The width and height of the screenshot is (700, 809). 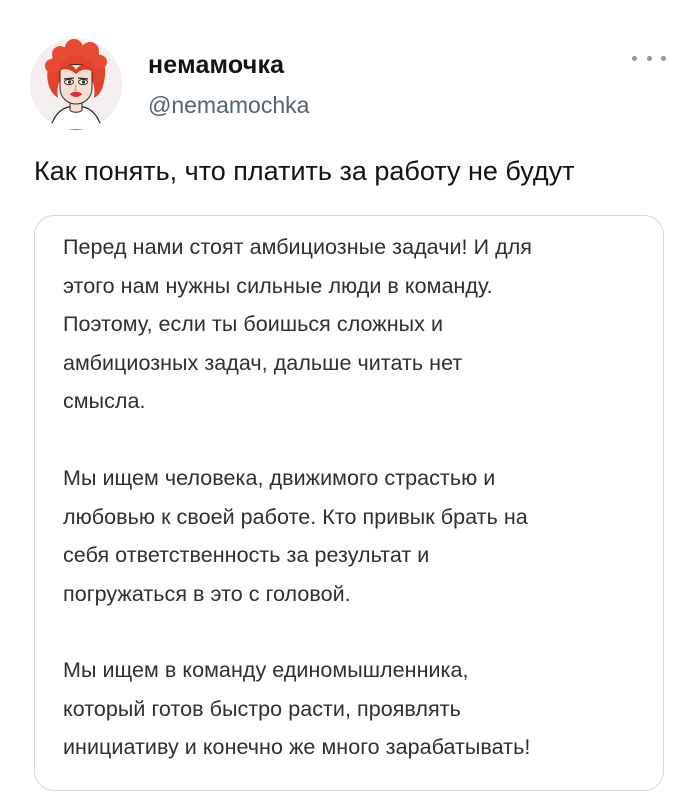 I want to click on quote-line: Поэтому, если ты боишься сложных и, so click(x=253, y=324).